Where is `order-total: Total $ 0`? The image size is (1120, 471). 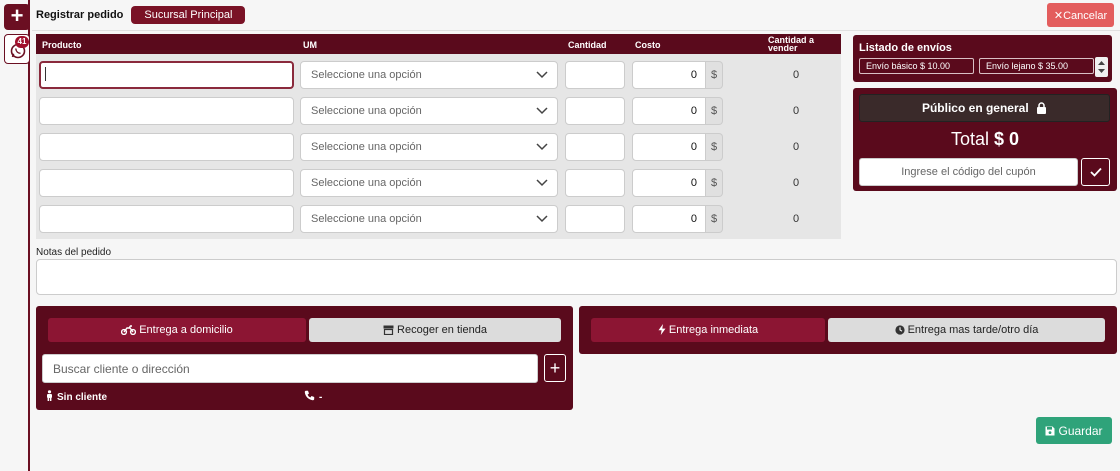 order-total: Total $ 0 is located at coordinates (985, 139).